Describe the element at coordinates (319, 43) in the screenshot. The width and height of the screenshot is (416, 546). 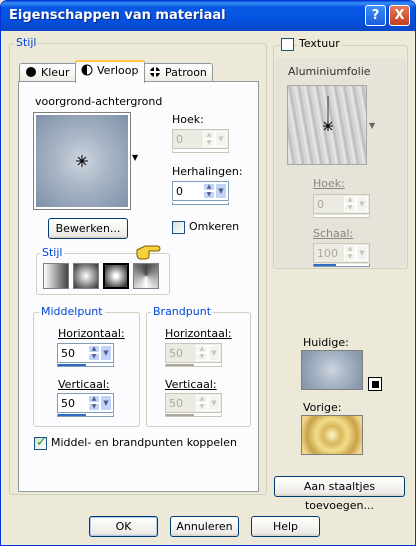
I see `texture-label: Textuur` at that location.